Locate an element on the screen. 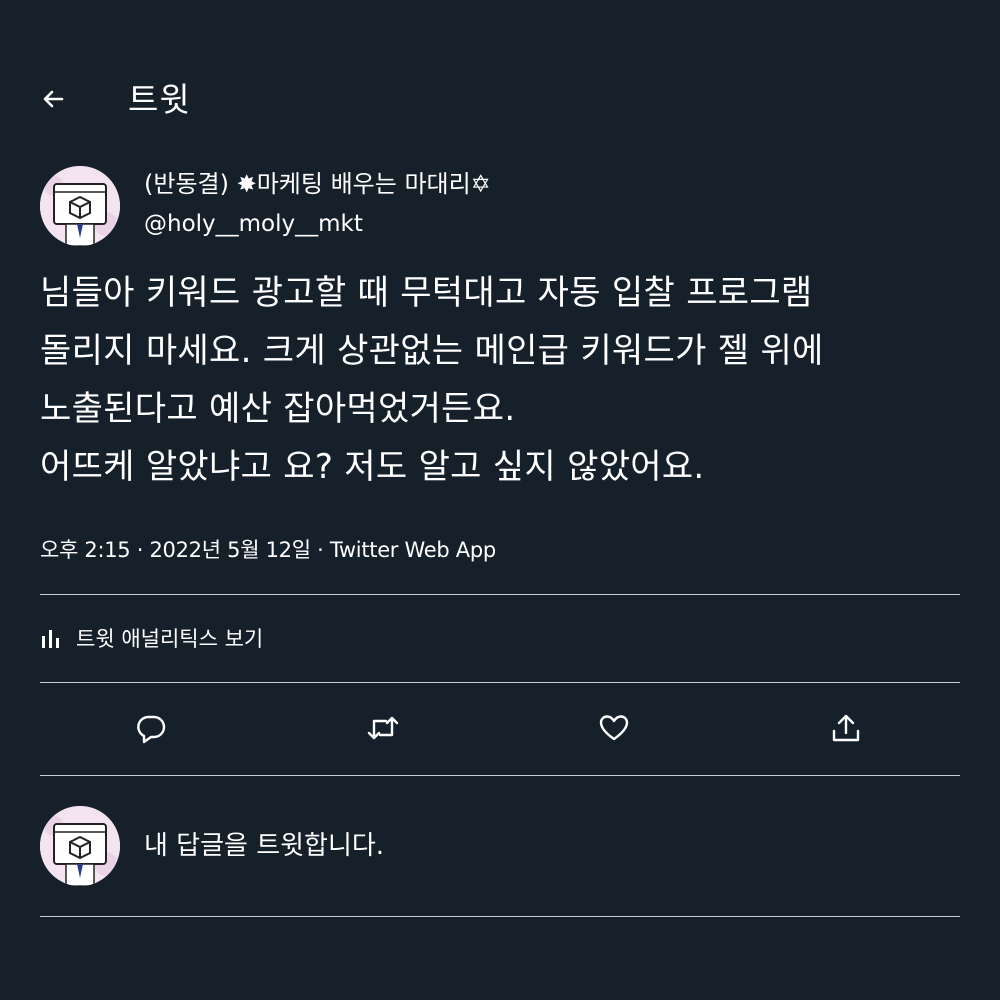  share-button is located at coordinates (846, 730).